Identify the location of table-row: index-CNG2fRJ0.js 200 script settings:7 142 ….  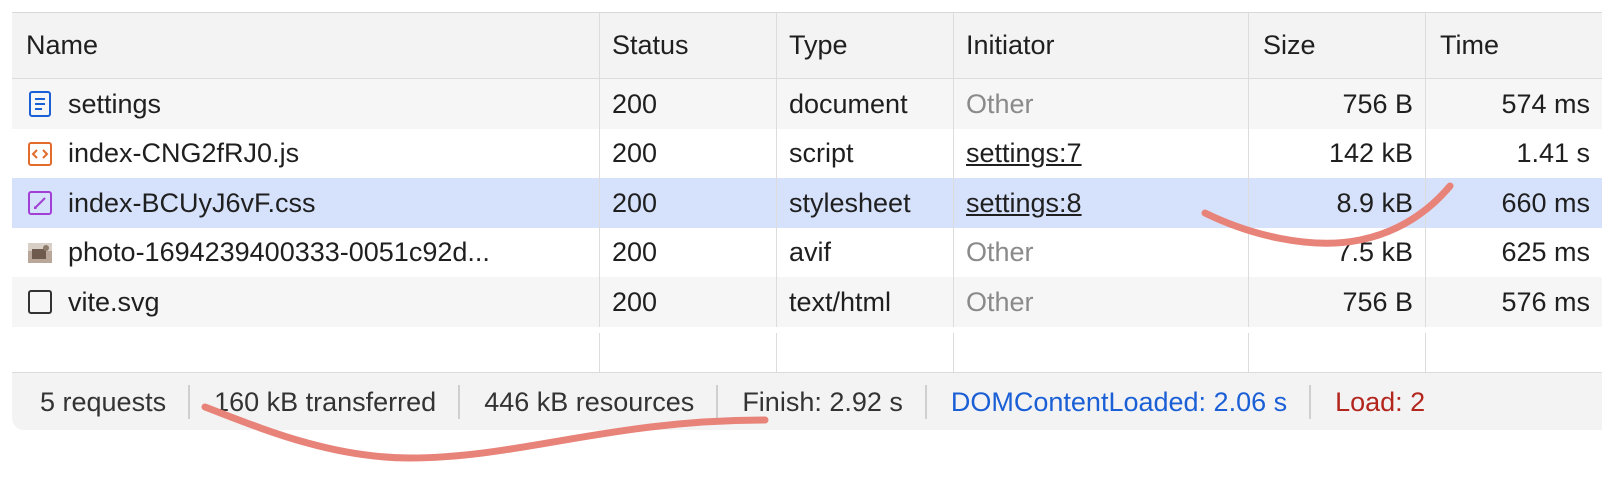
(807, 153).